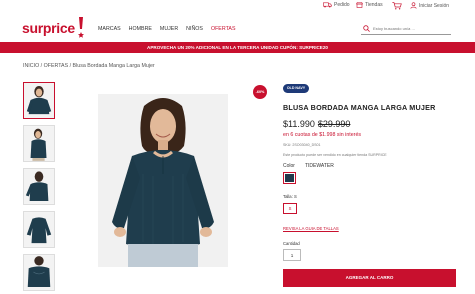 This screenshot has height=294, width=475. What do you see at coordinates (327, 5) in the screenshot?
I see `truck-icon` at bounding box center [327, 5].